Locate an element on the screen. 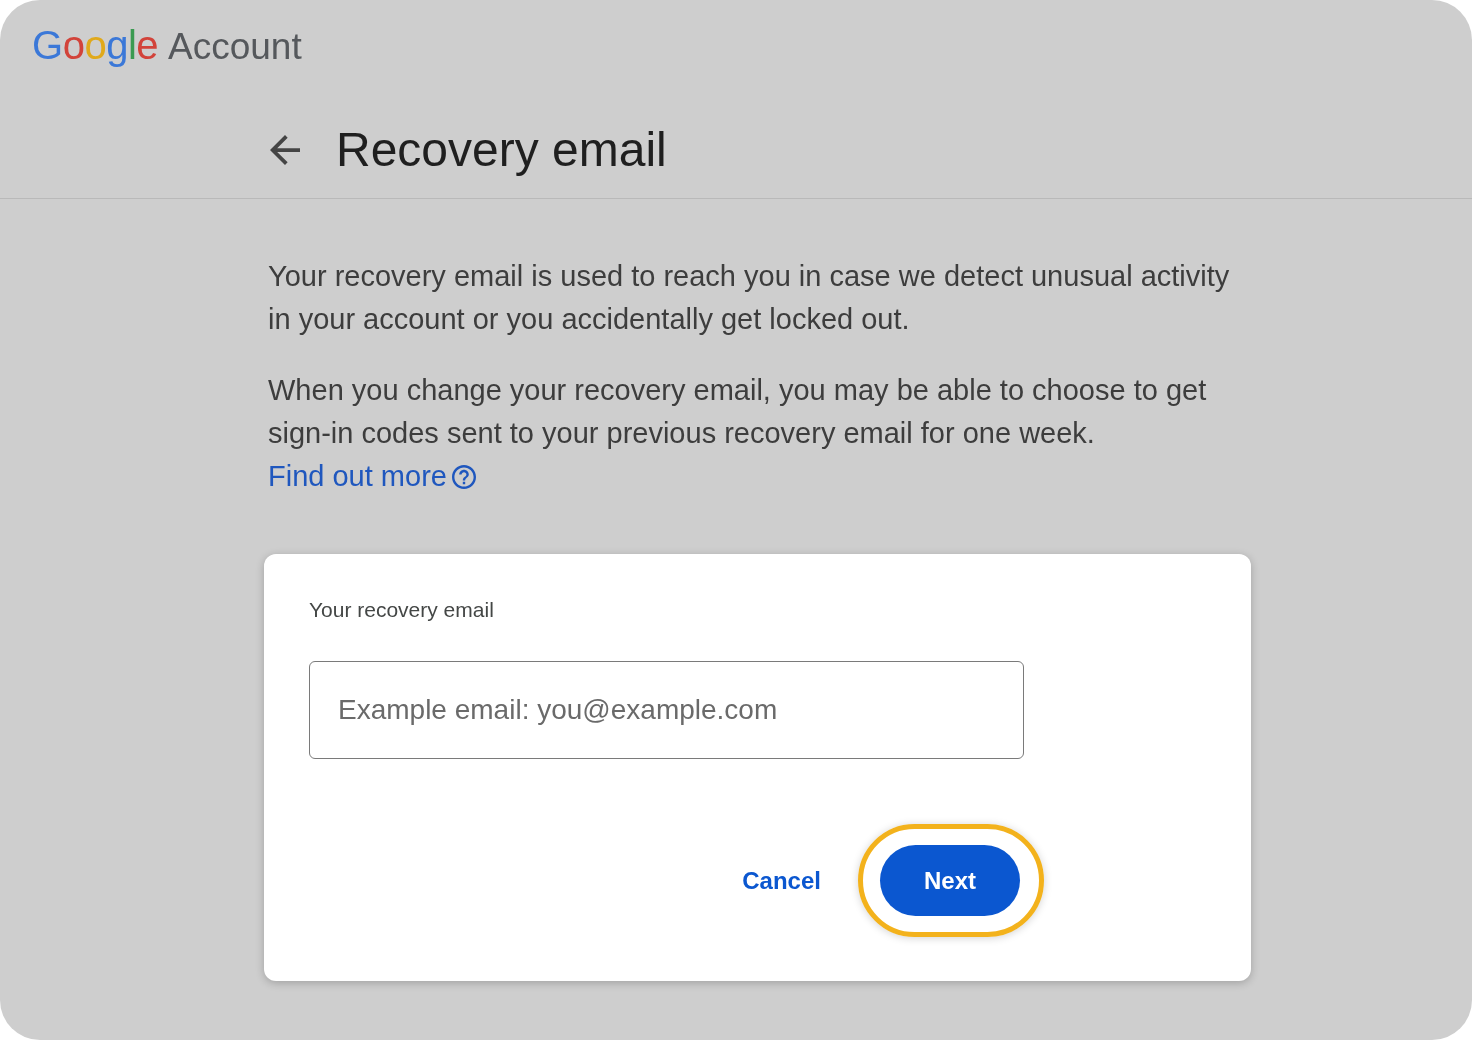 Image resolution: width=1472 pixels, height=1040 pixels. field-label: Your recovery email is located at coordinates (401, 610).